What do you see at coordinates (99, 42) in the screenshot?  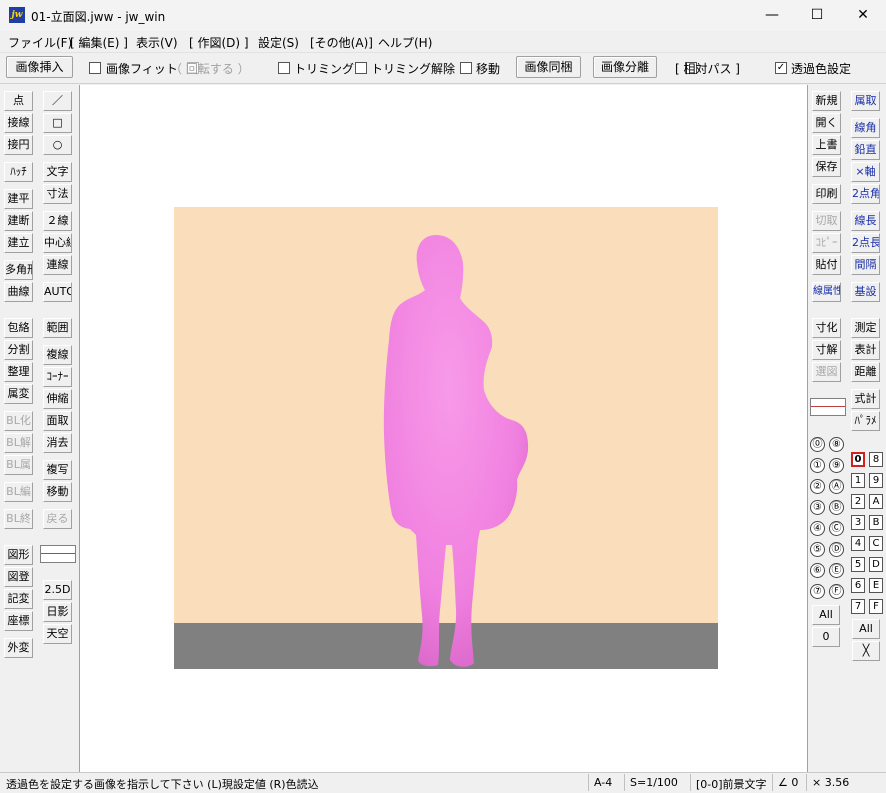 I see `menu-edit: [ 編集(E) ]` at bounding box center [99, 42].